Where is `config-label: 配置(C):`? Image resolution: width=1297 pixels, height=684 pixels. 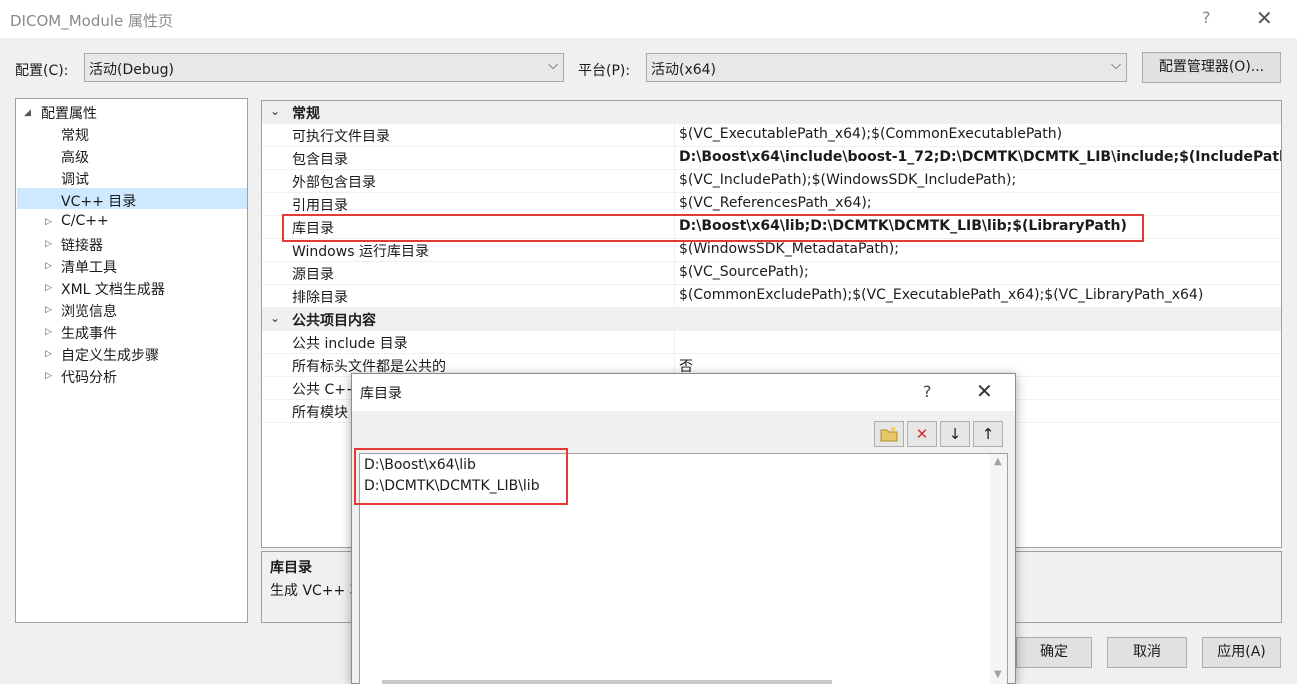 config-label: 配置(C): is located at coordinates (42, 71).